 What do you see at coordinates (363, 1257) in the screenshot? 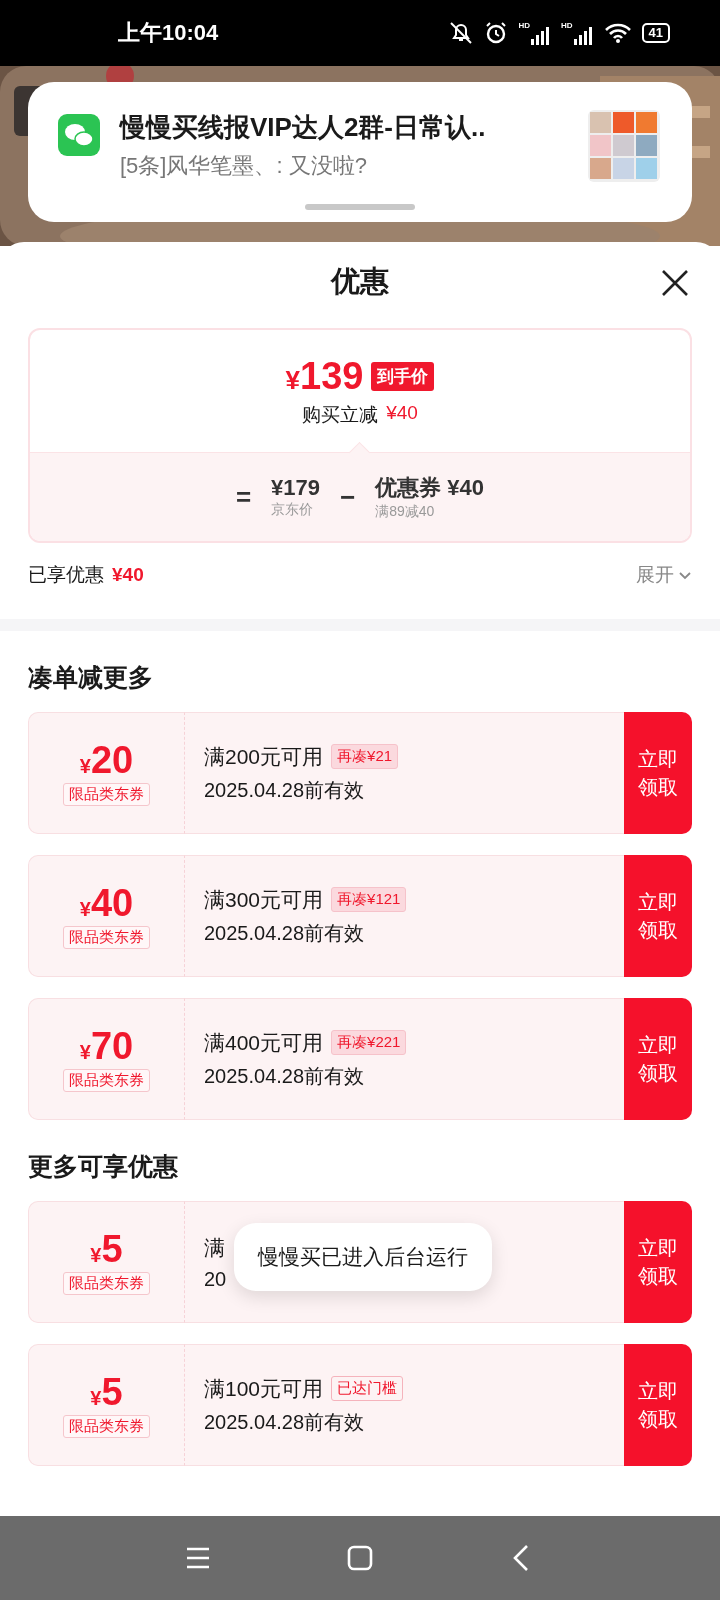
I see `toast-message: 慢慢买已进入后台运行` at bounding box center [363, 1257].